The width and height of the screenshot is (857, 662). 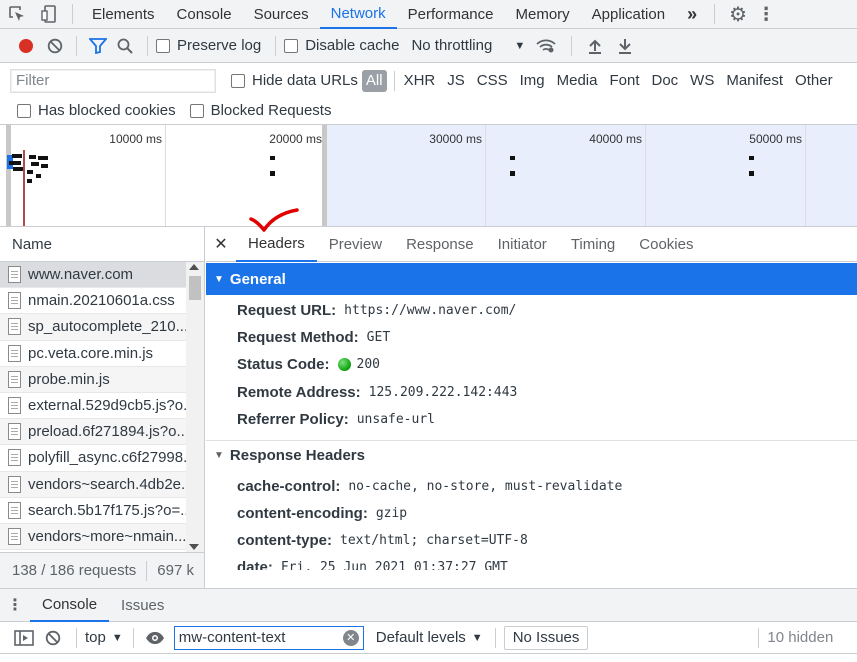 I want to click on clear-filter-icon: ✕, so click(x=350, y=637).